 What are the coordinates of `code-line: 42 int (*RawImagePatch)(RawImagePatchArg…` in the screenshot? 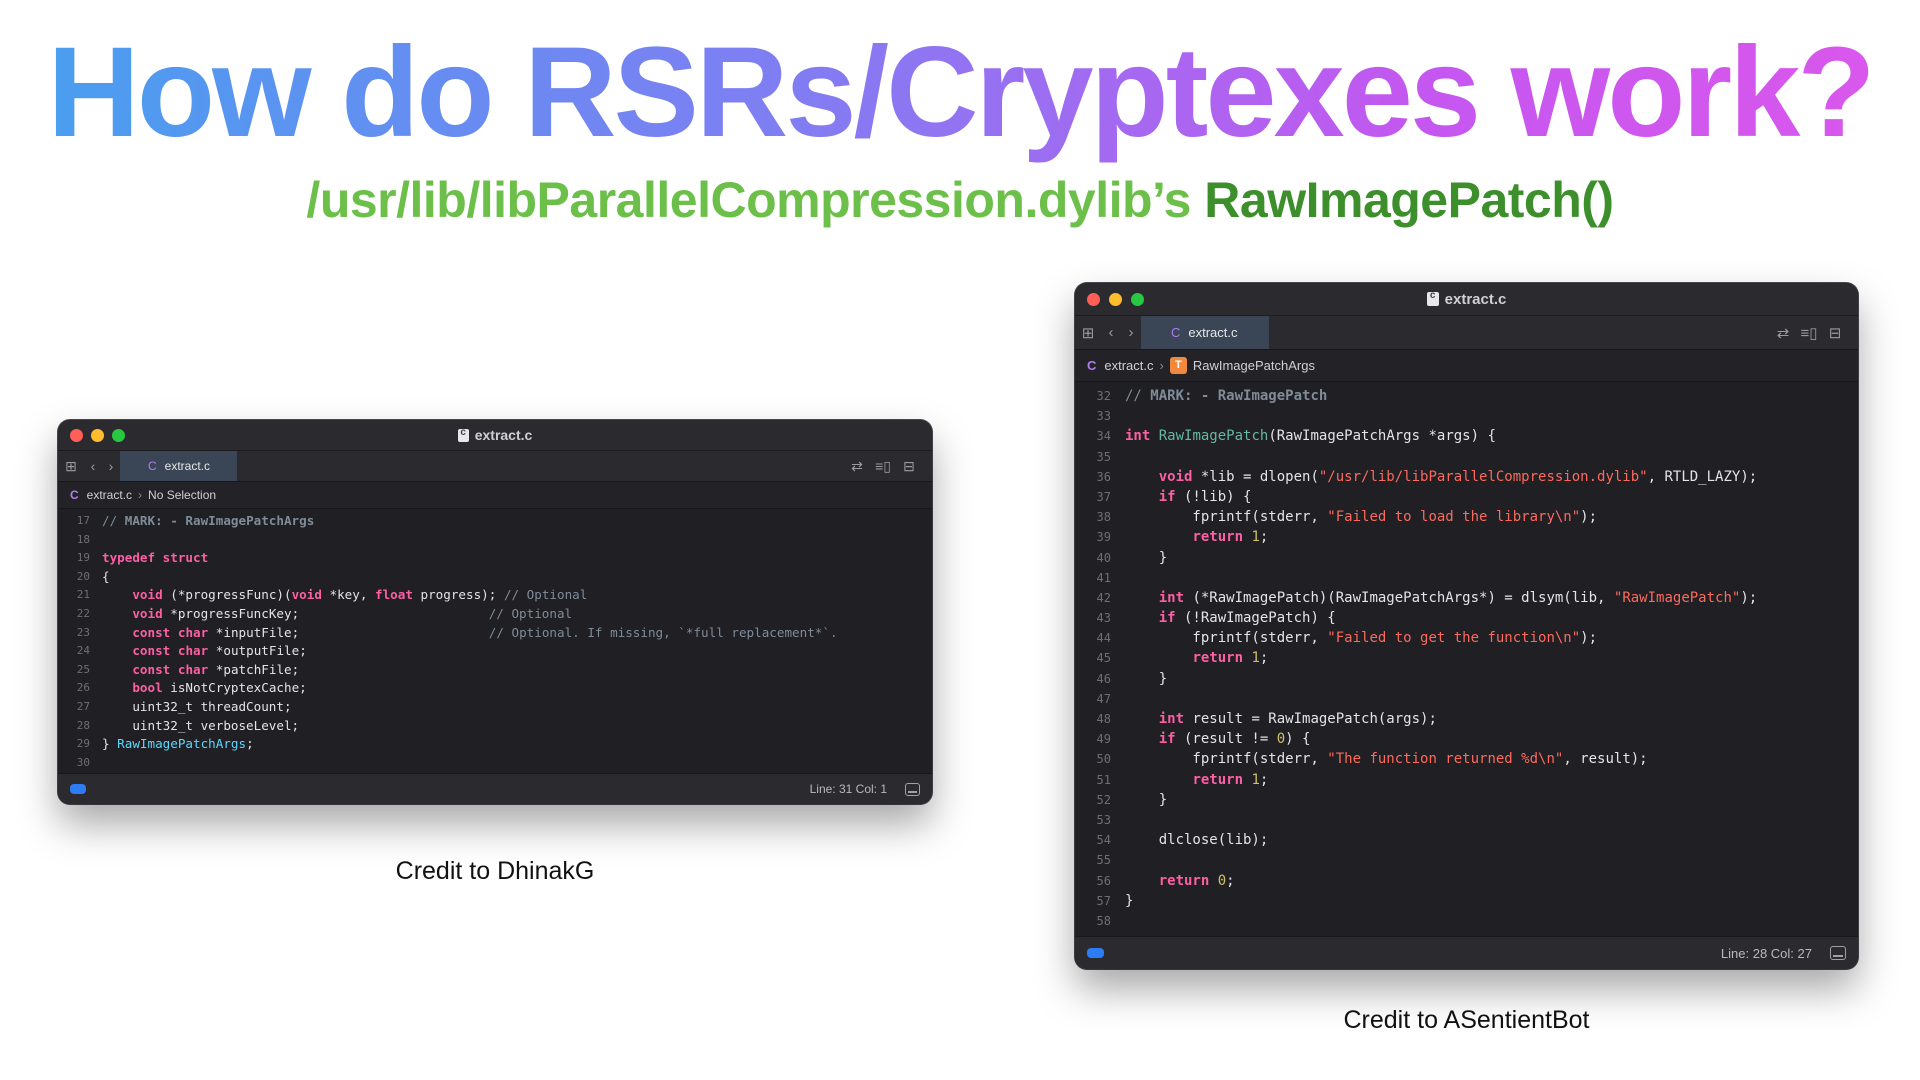 It's located at (1466, 598).